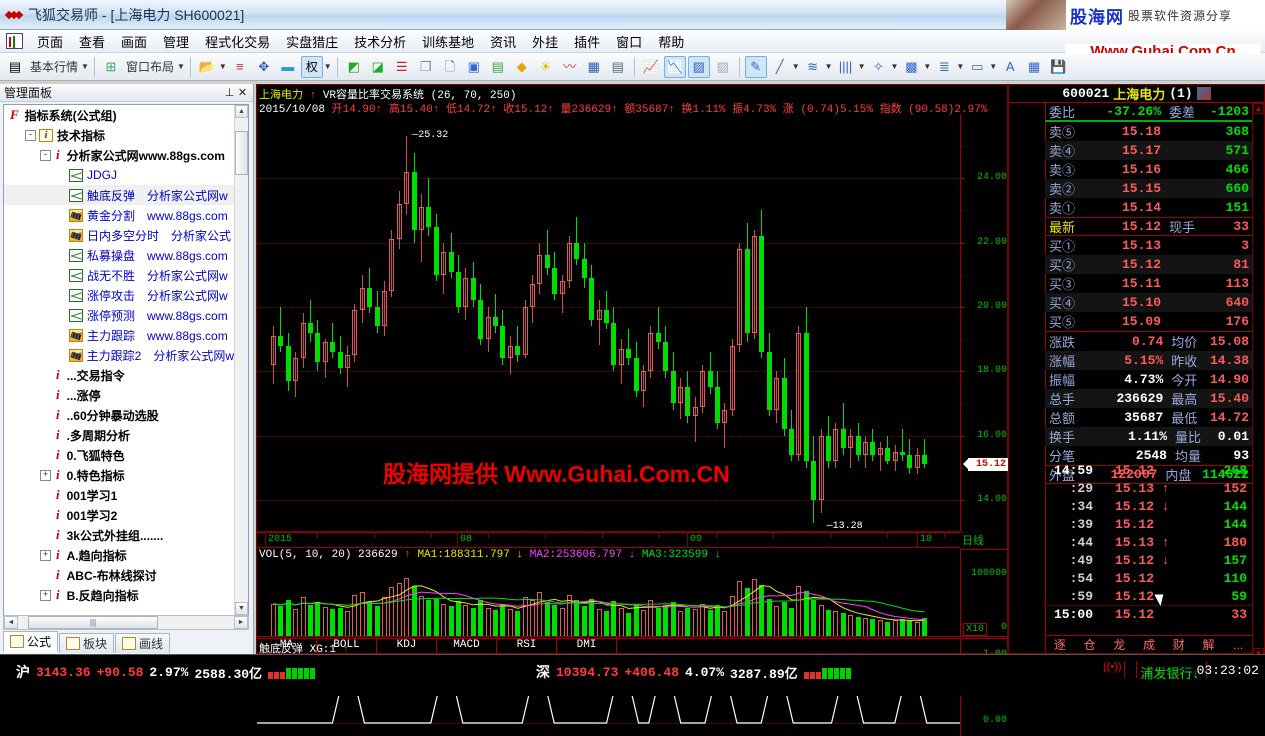 This screenshot has width=1265, height=736. Describe the element at coordinates (1149, 644) in the screenshot. I see `quote-bottom-tab-3: 成` at that location.